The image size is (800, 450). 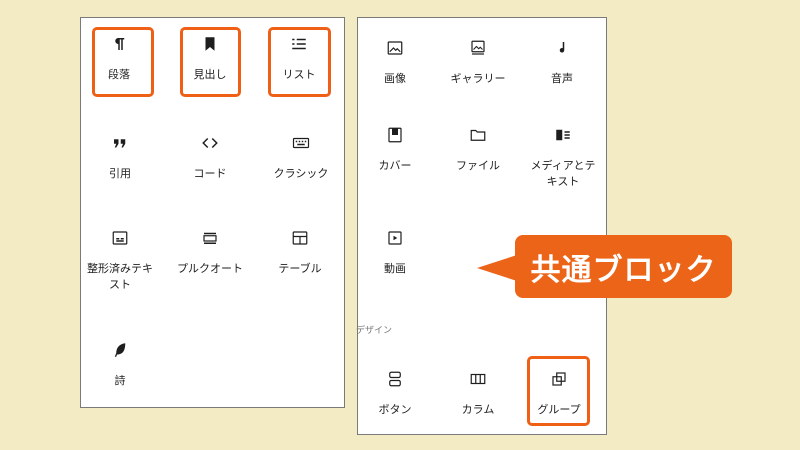 What do you see at coordinates (210, 173) in the screenshot?
I see `block-label: コード` at bounding box center [210, 173].